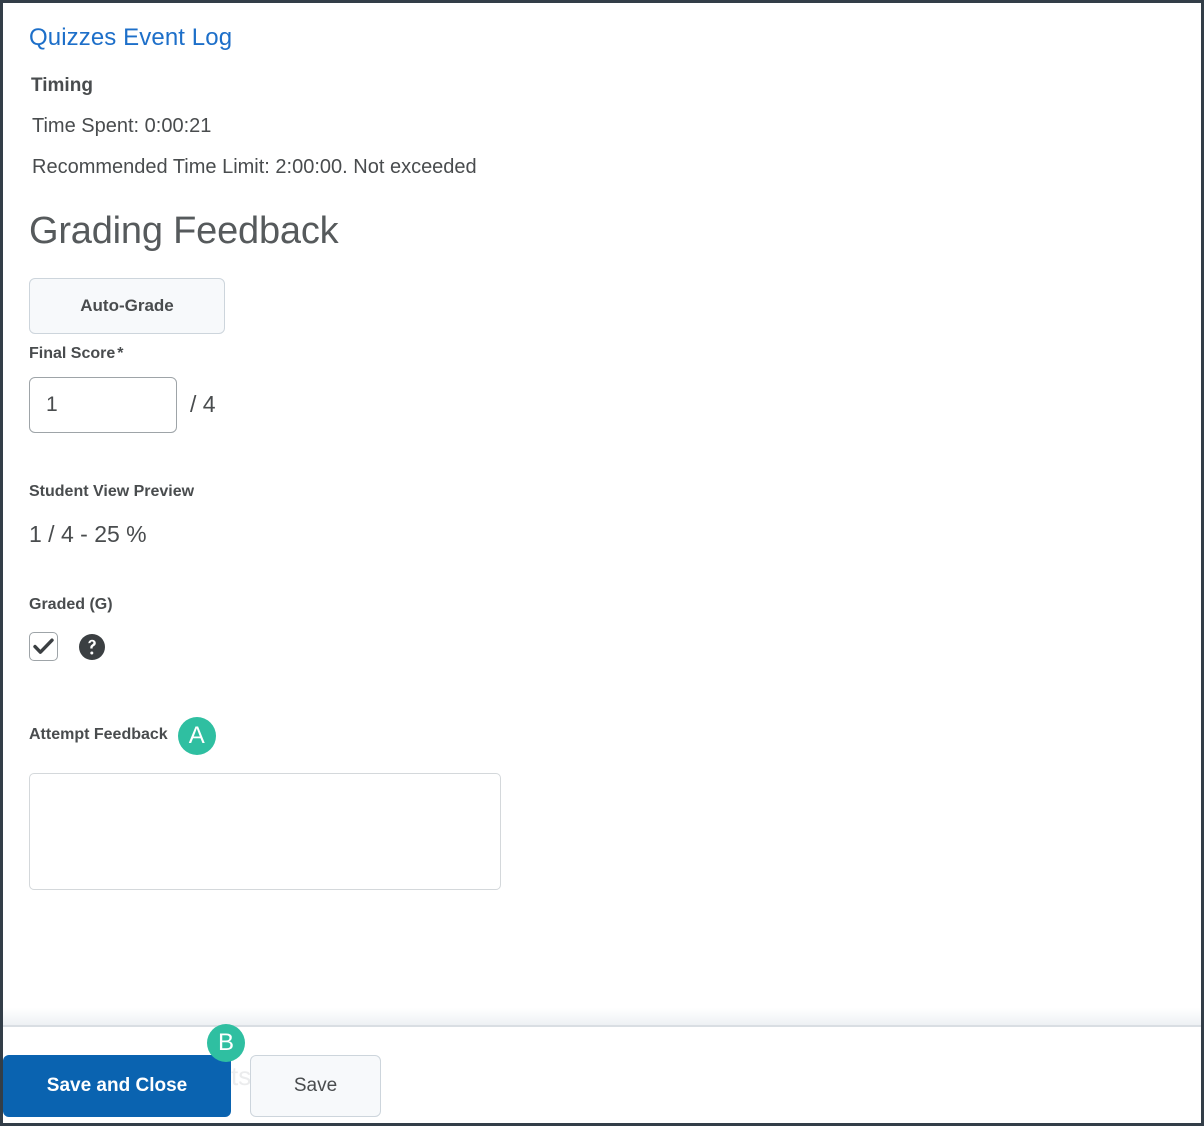 The height and width of the screenshot is (1126, 1204). Describe the element at coordinates (88, 533) in the screenshot. I see `student-view-preview-value: 1 / 4 - 25 %` at that location.